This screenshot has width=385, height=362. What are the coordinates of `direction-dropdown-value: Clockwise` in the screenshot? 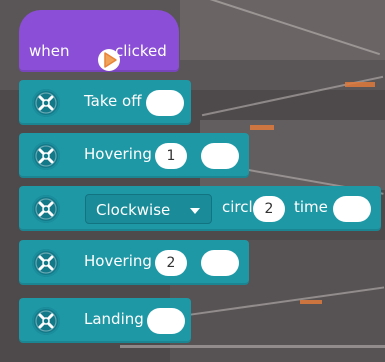 It's located at (133, 210).